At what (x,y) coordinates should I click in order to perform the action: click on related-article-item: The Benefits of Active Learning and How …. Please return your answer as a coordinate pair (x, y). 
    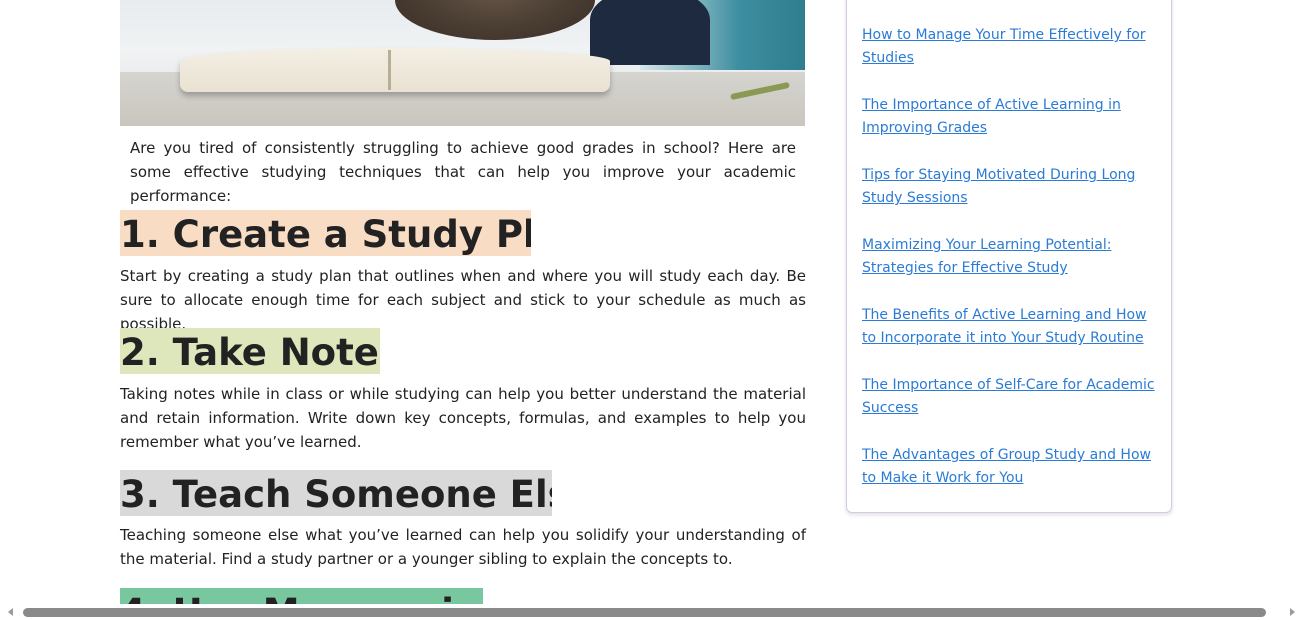
    Looking at the image, I should click on (1012, 339).